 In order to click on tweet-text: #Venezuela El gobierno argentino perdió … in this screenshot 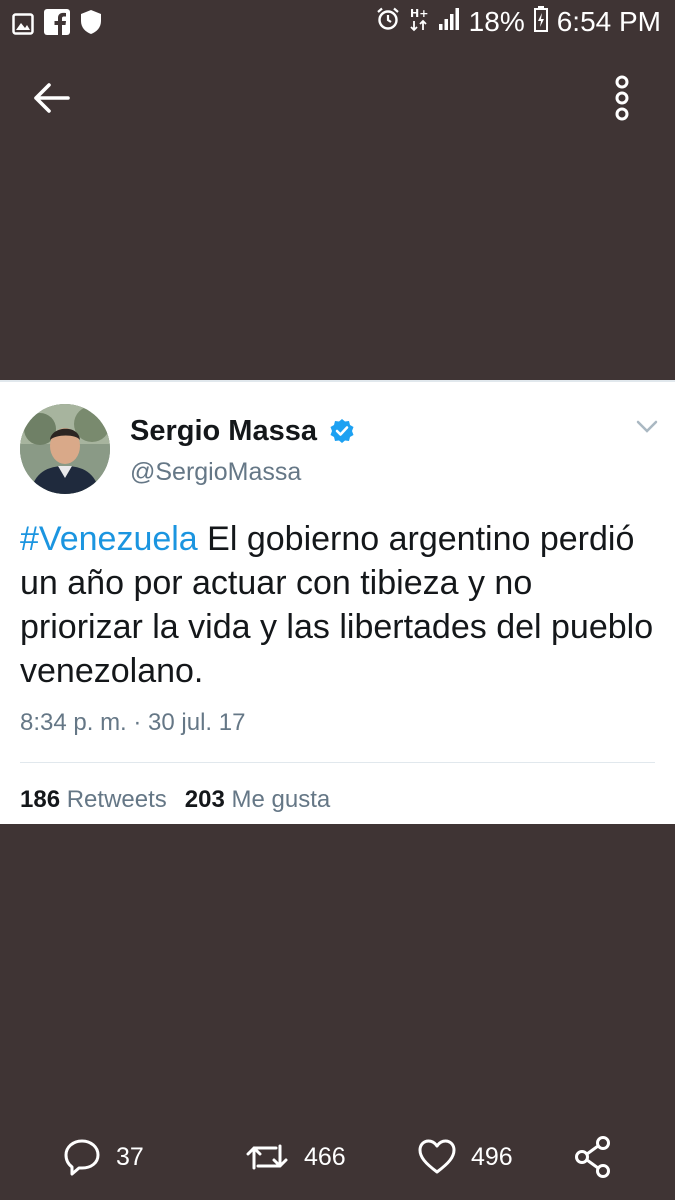, I will do `click(340, 605)`.